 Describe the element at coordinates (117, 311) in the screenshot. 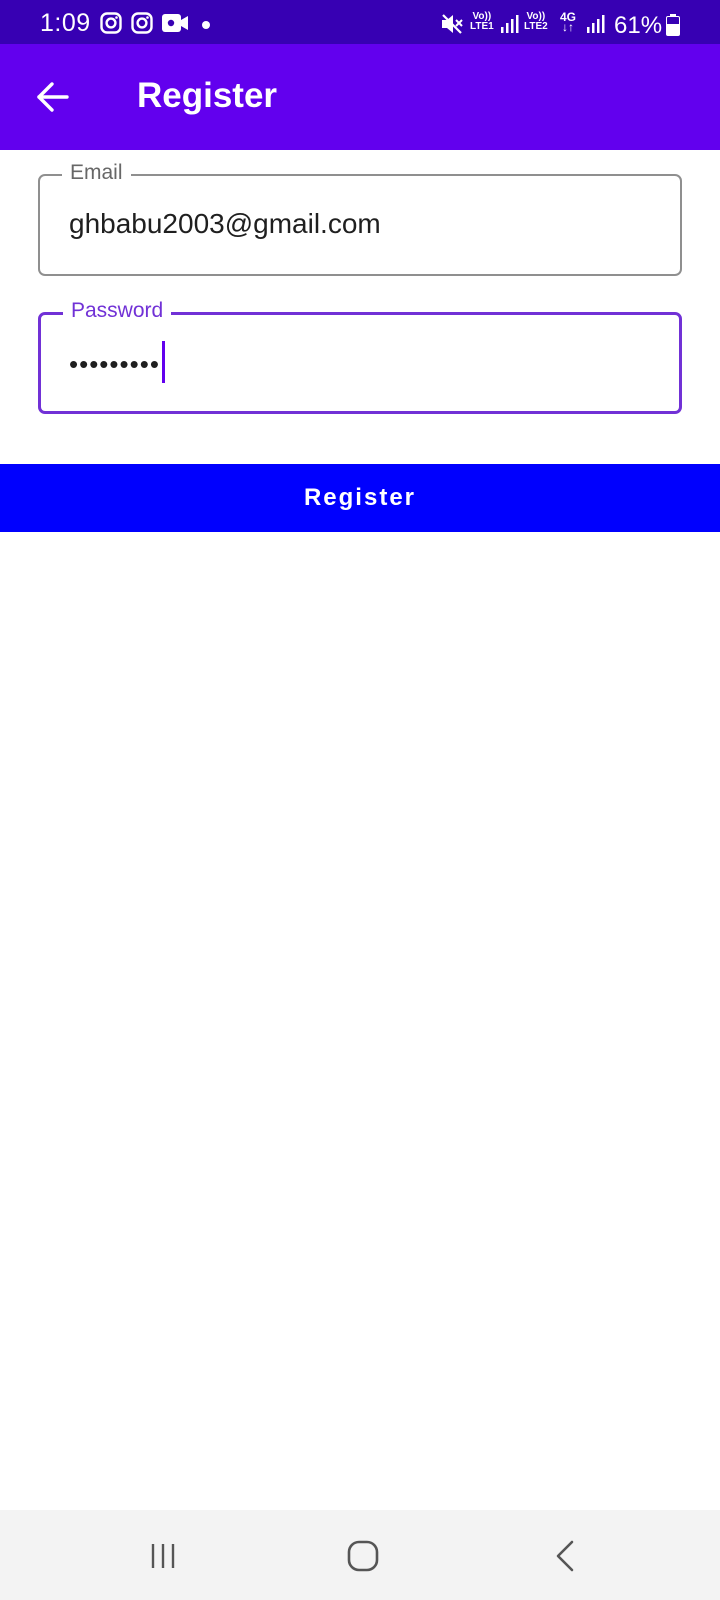

I see `password-label: Password` at that location.